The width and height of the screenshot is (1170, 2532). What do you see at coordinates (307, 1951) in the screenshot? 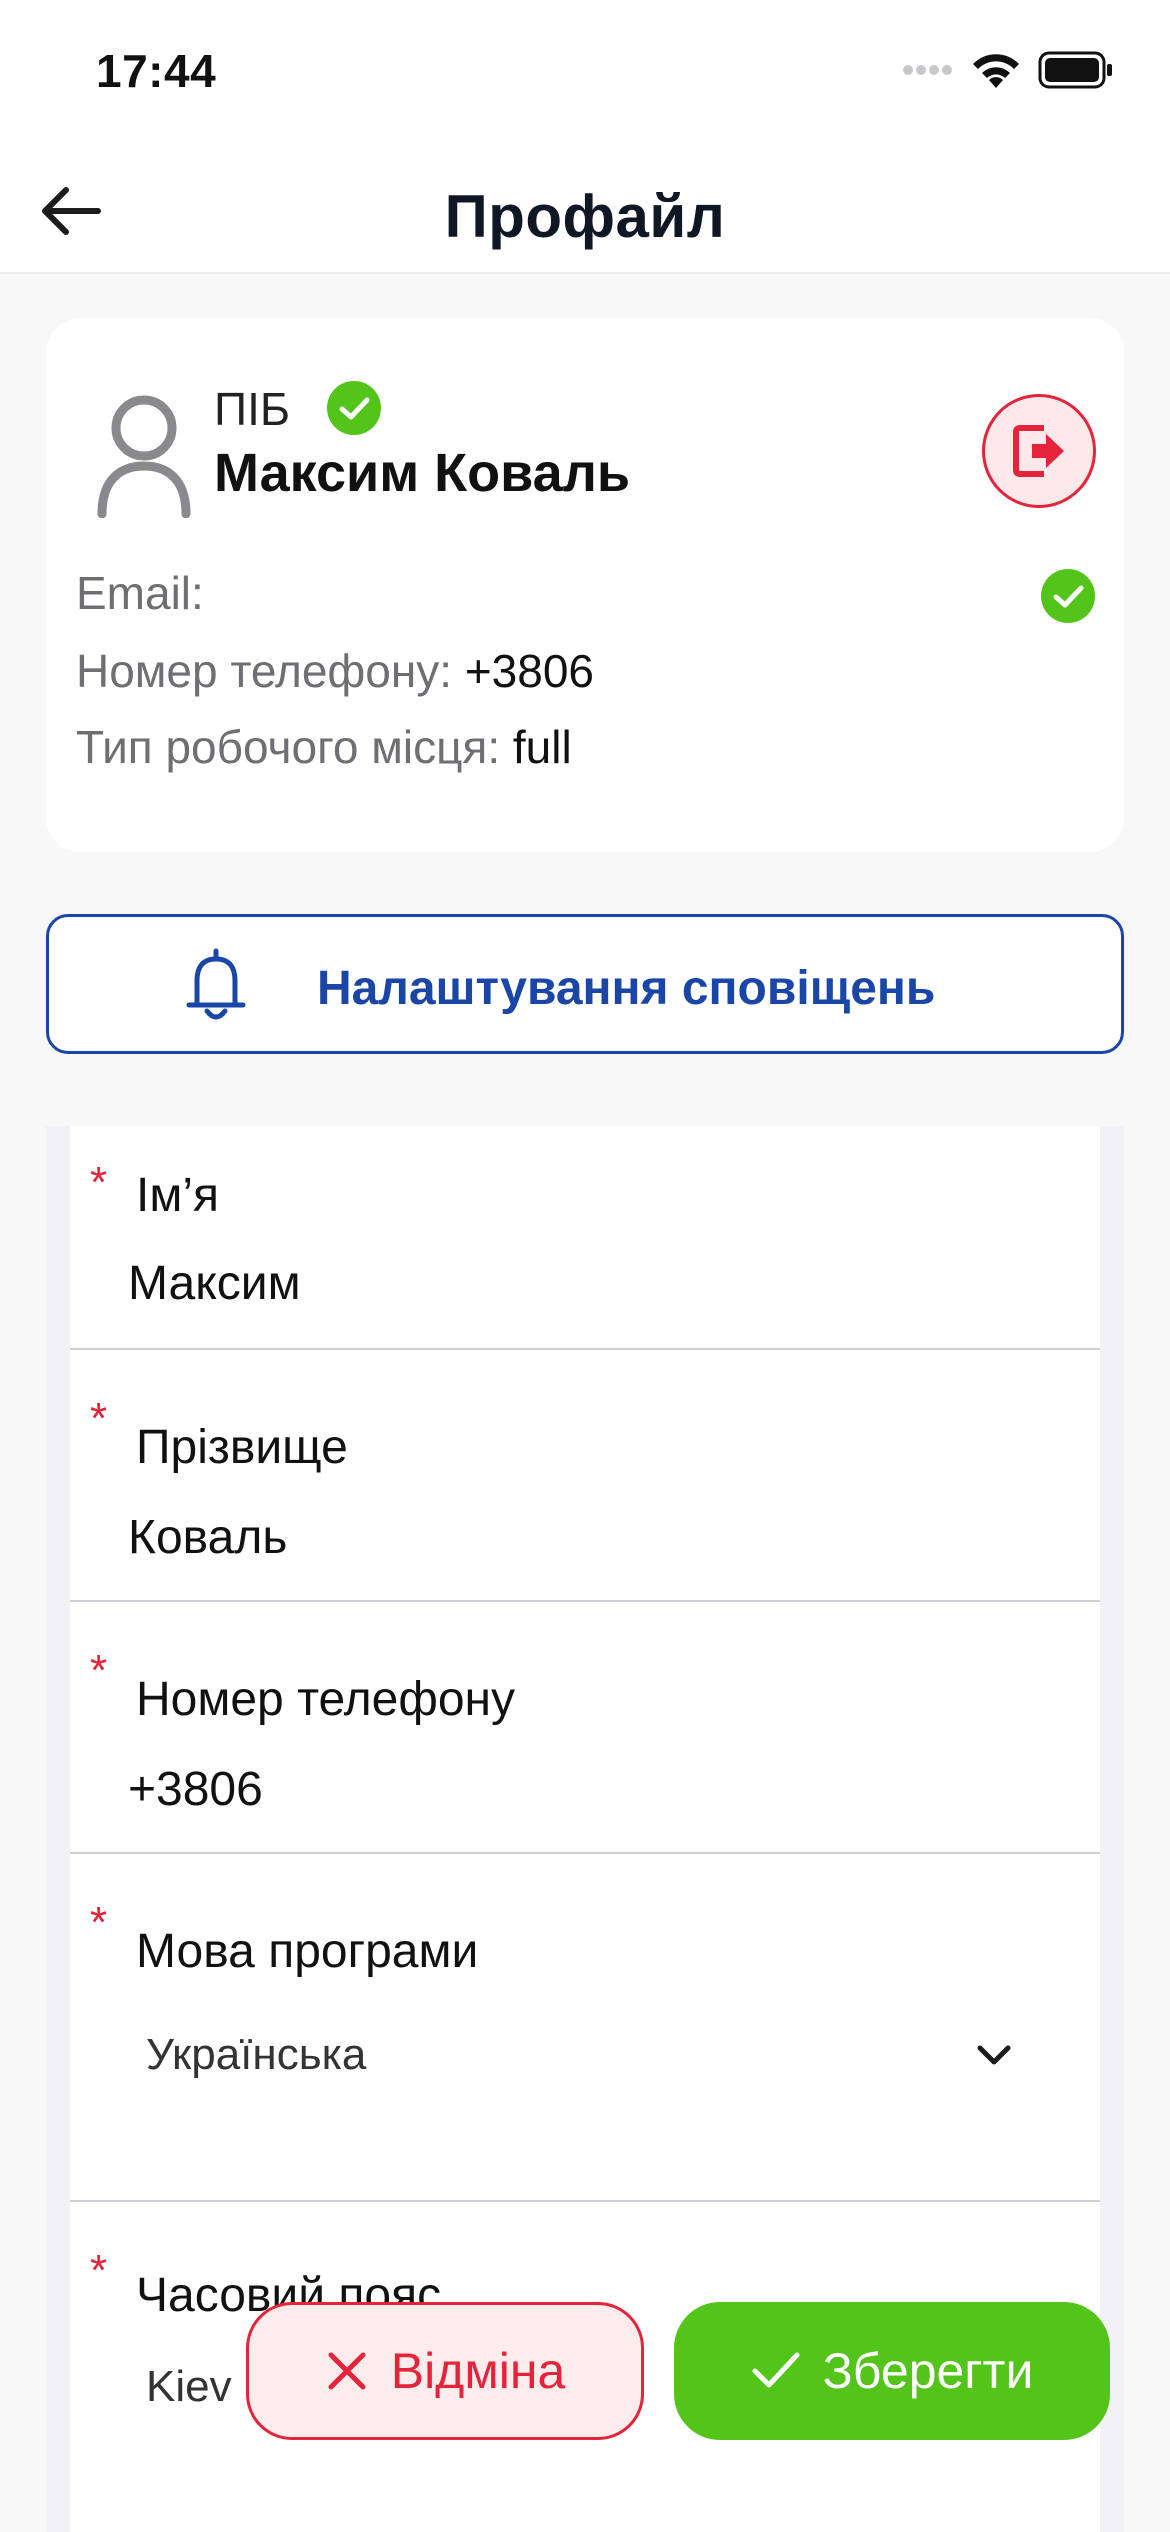
I see `language-label: Мова програми` at bounding box center [307, 1951].